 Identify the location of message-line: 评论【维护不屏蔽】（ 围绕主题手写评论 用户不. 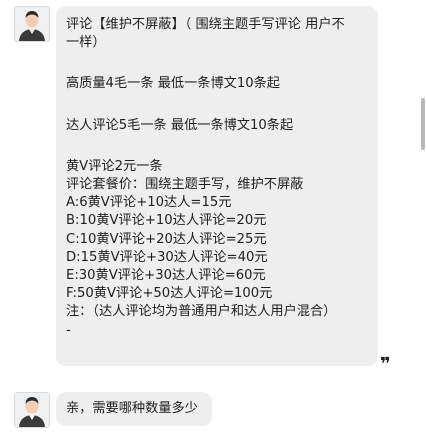
(205, 24).